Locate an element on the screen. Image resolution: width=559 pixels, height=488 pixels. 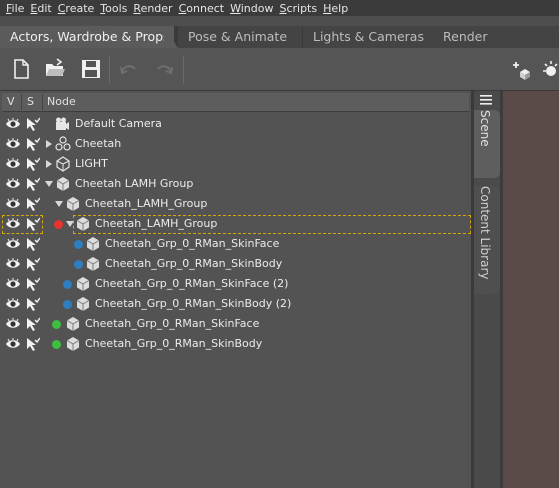
menu-item: Window is located at coordinates (248, 8).